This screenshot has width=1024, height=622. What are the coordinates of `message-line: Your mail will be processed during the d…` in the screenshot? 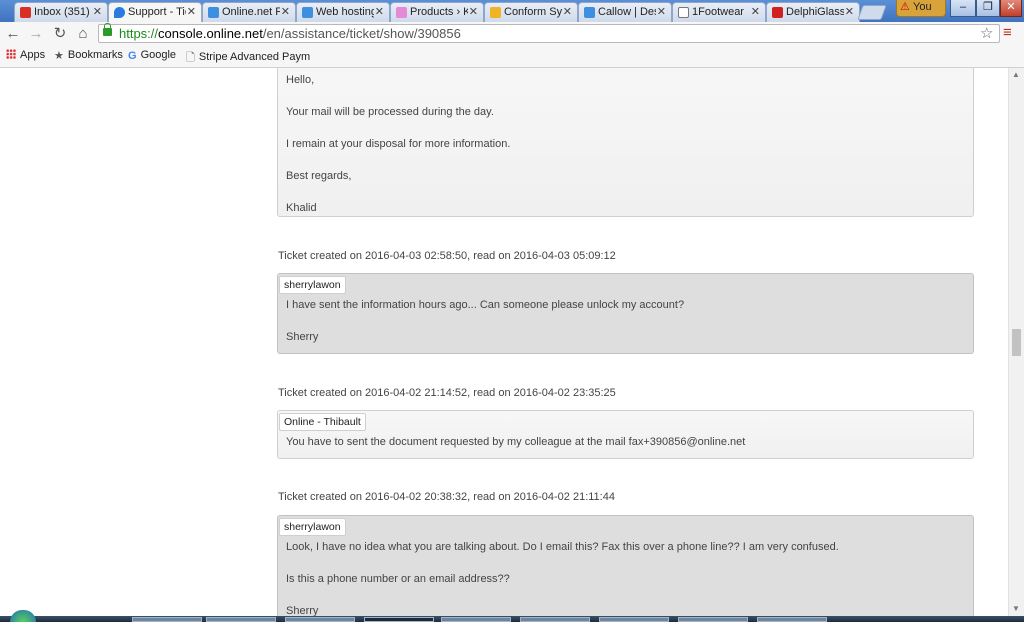 It's located at (390, 112).